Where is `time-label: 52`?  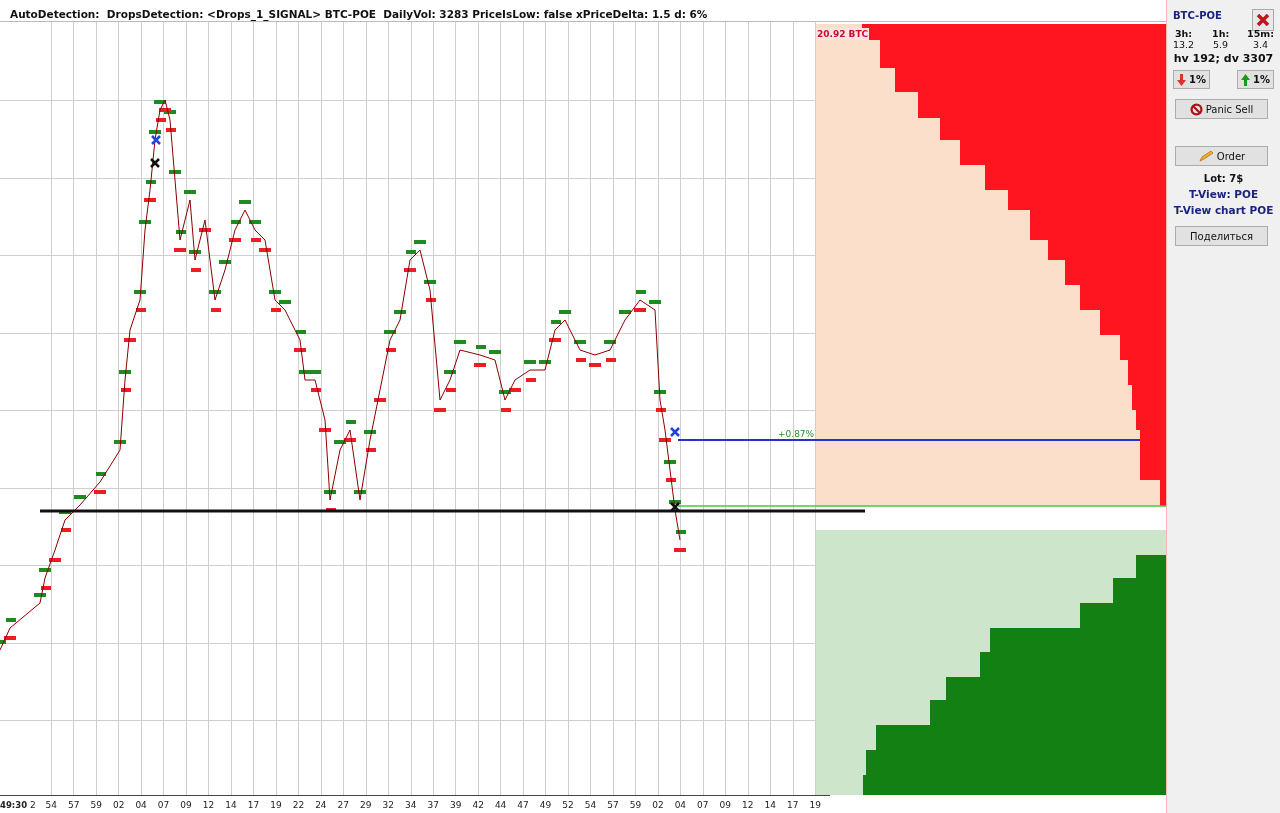 time-label: 52 is located at coordinates (568, 804).